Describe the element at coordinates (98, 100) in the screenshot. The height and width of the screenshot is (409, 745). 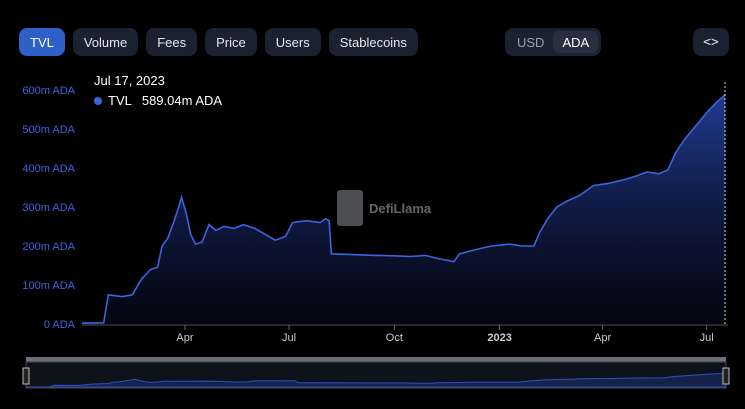
I see `series-dot-icon` at that location.